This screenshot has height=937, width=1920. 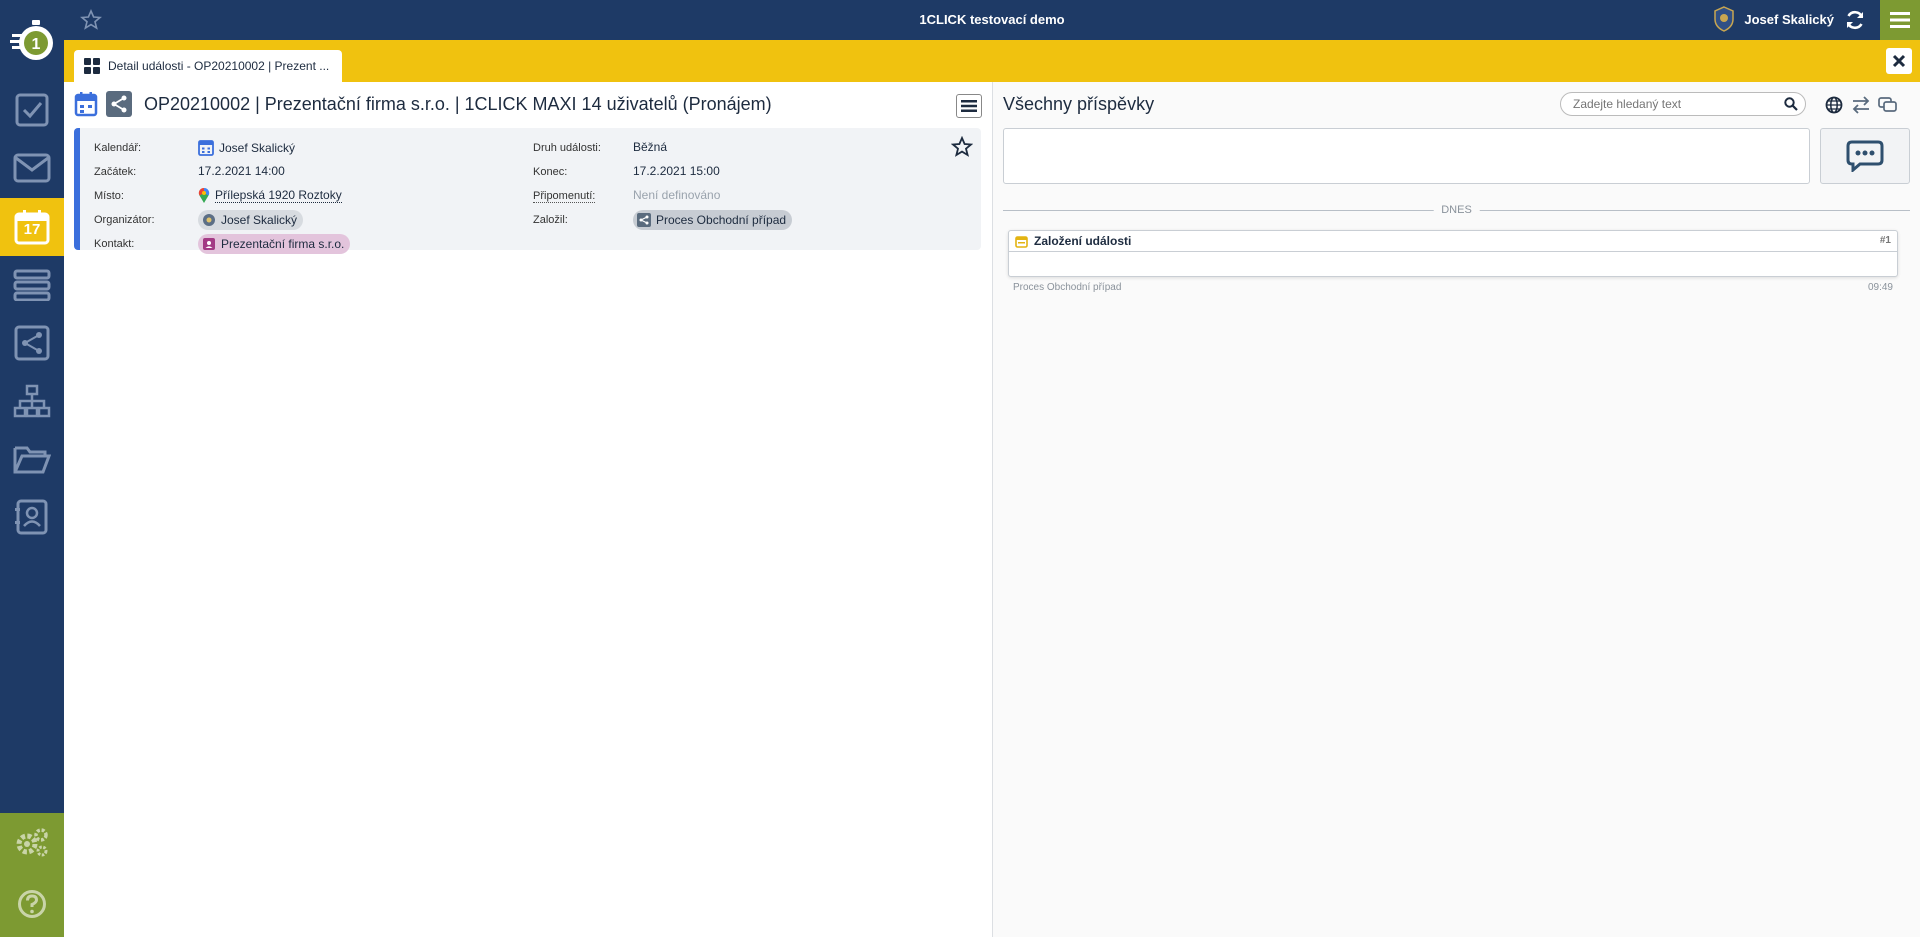 I want to click on sort-arrows-icon, so click(x=1861, y=105).